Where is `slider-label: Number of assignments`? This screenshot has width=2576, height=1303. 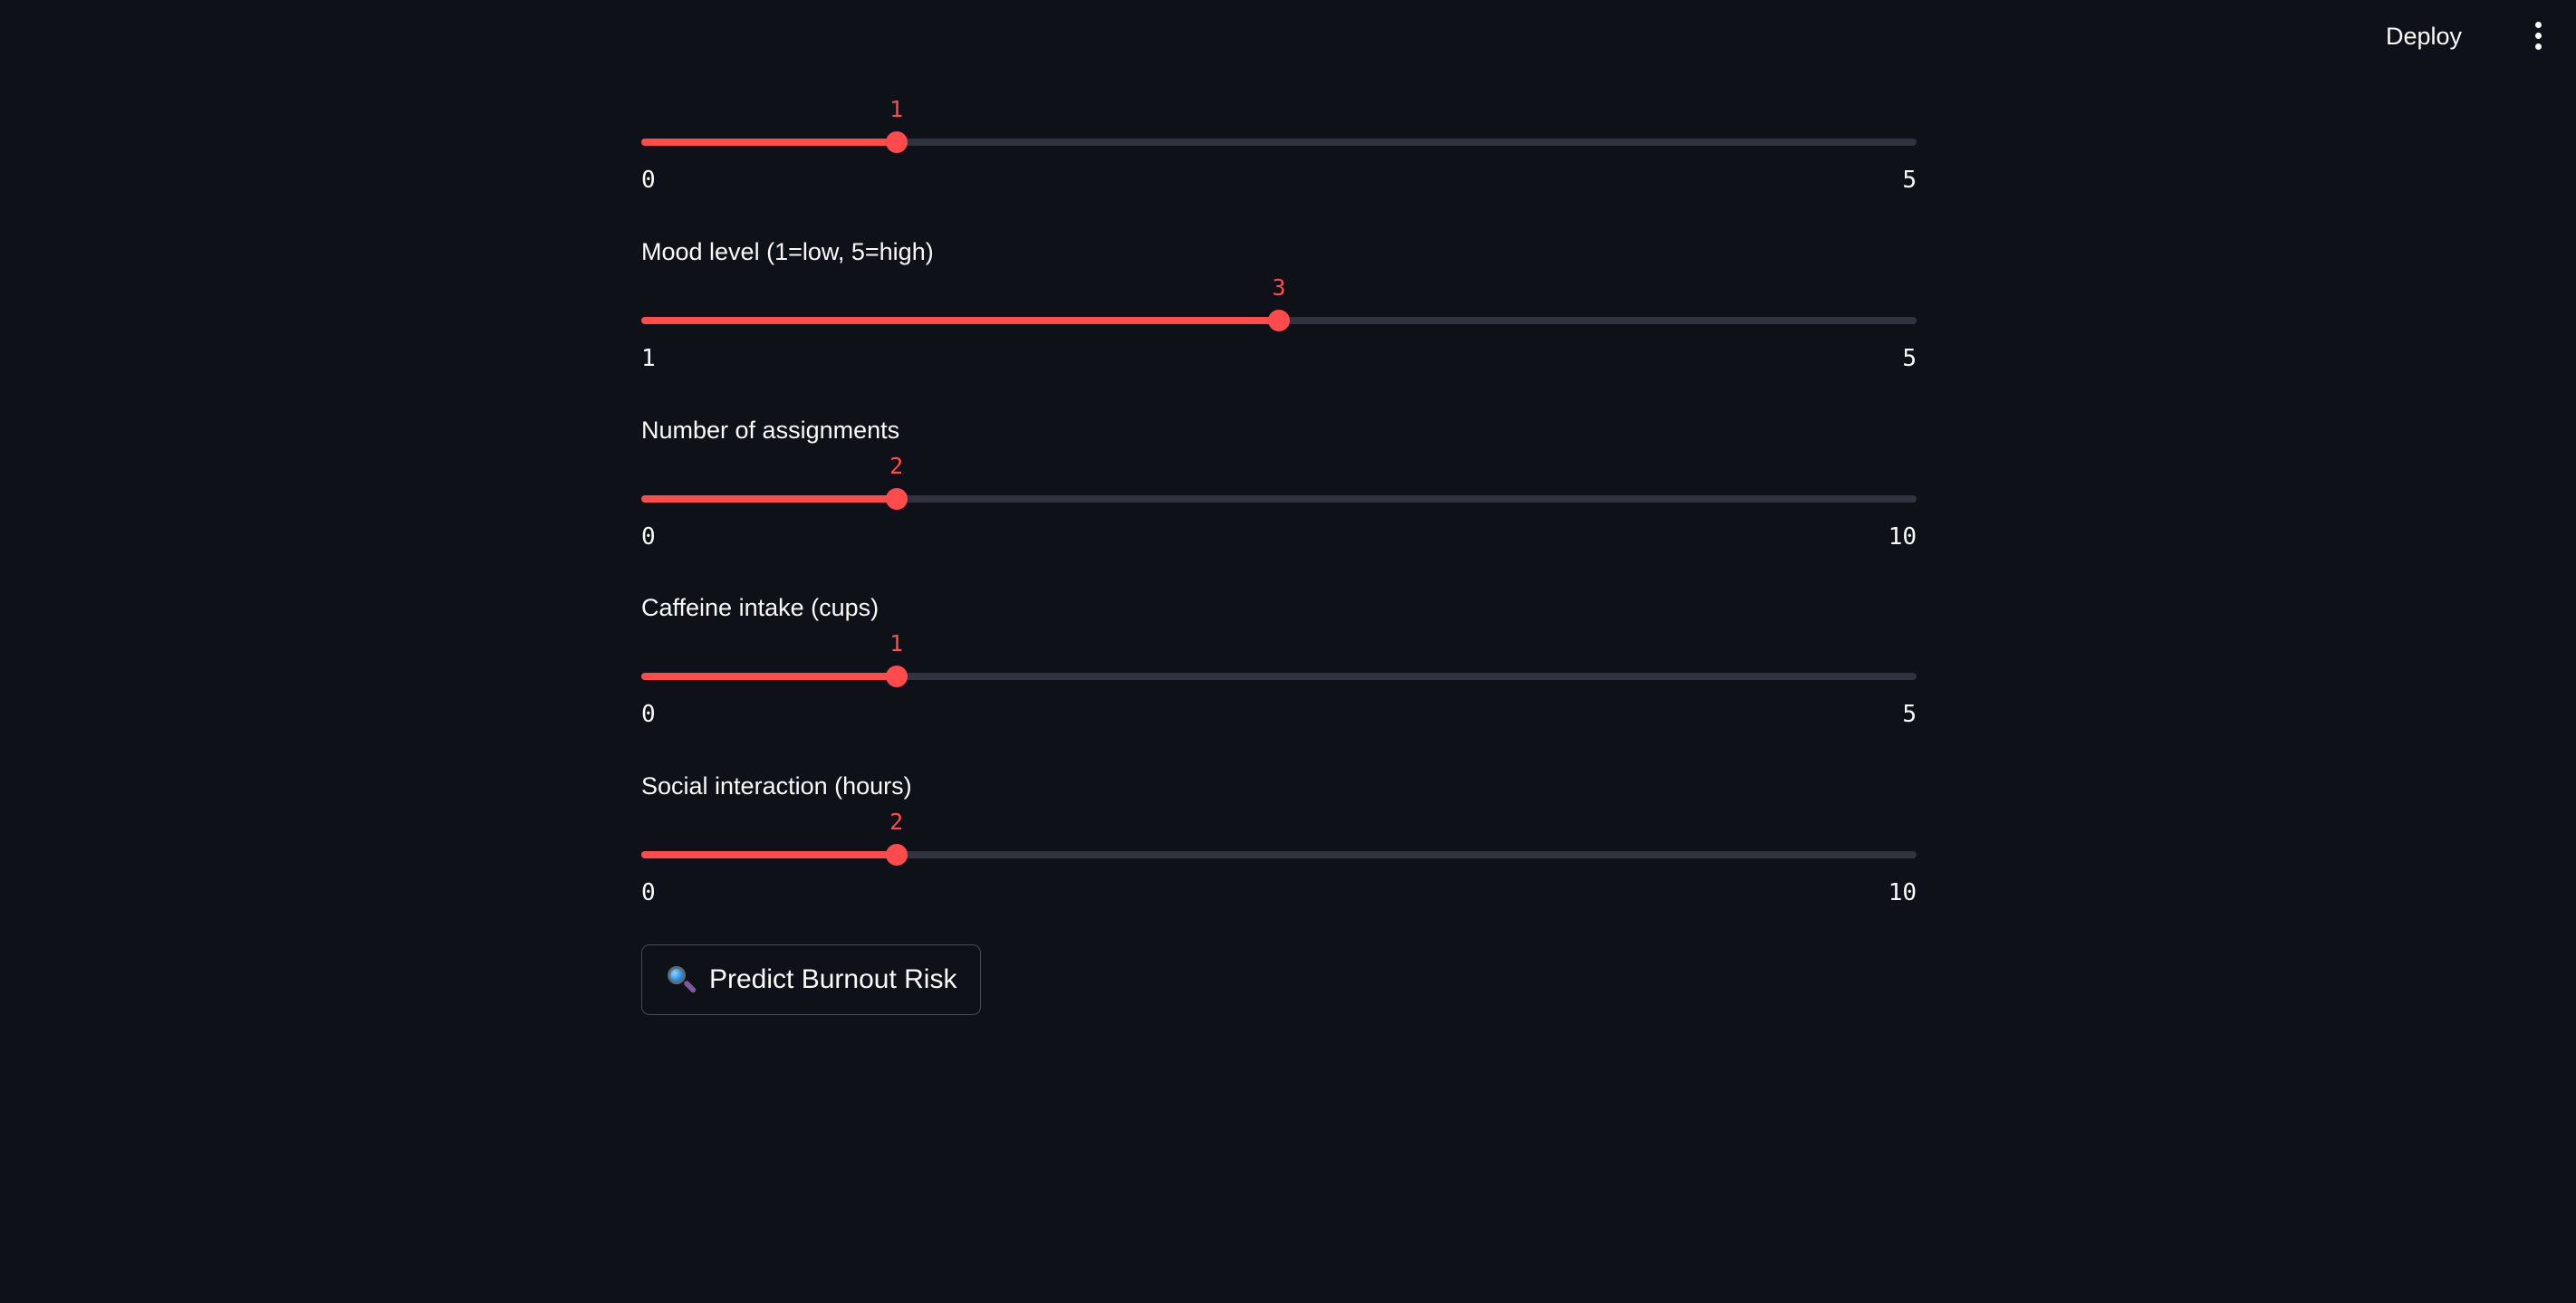
slider-label: Number of assignments is located at coordinates (770, 430).